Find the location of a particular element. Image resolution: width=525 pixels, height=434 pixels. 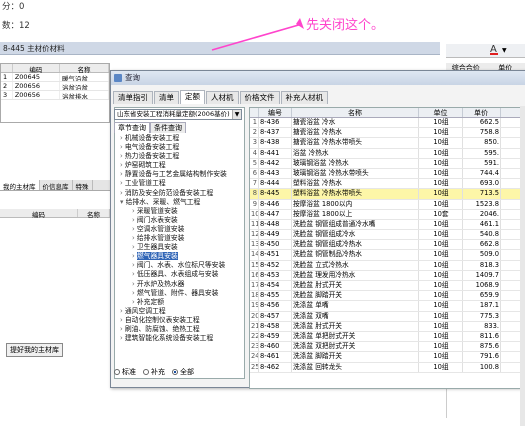

tab-chapter-query: 章节查询 is located at coordinates (132, 127).